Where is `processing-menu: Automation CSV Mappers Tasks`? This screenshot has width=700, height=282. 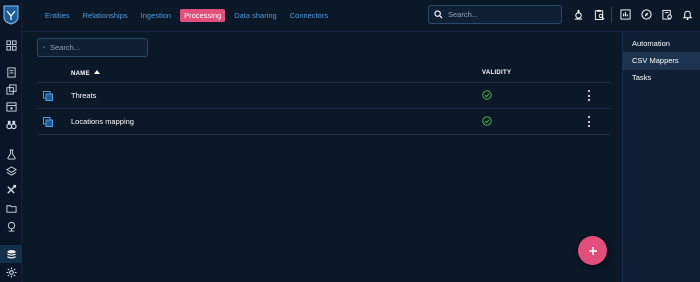 processing-menu: Automation CSV Mappers Tasks is located at coordinates (661, 157).